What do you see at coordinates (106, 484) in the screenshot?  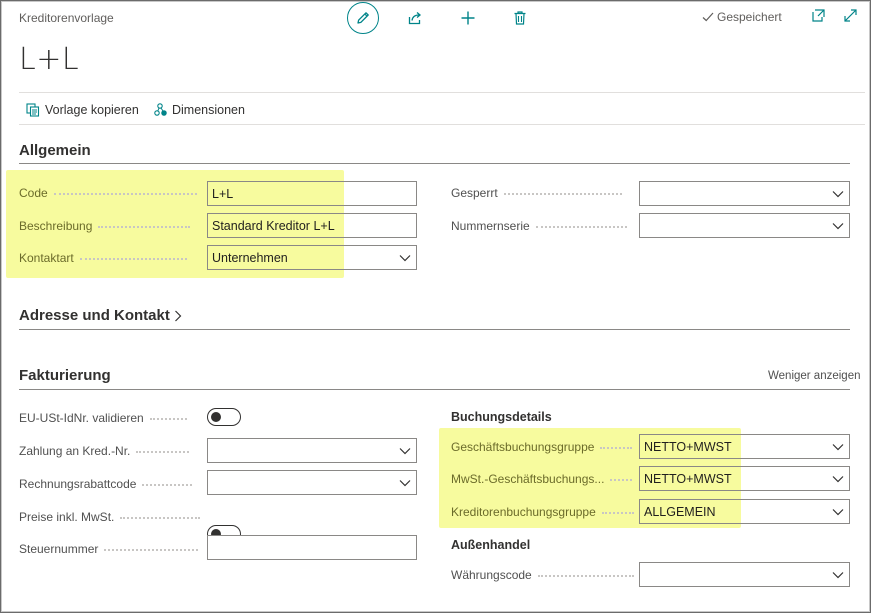 I see `invoice-discount-label: Rechnungsrabattcode` at bounding box center [106, 484].